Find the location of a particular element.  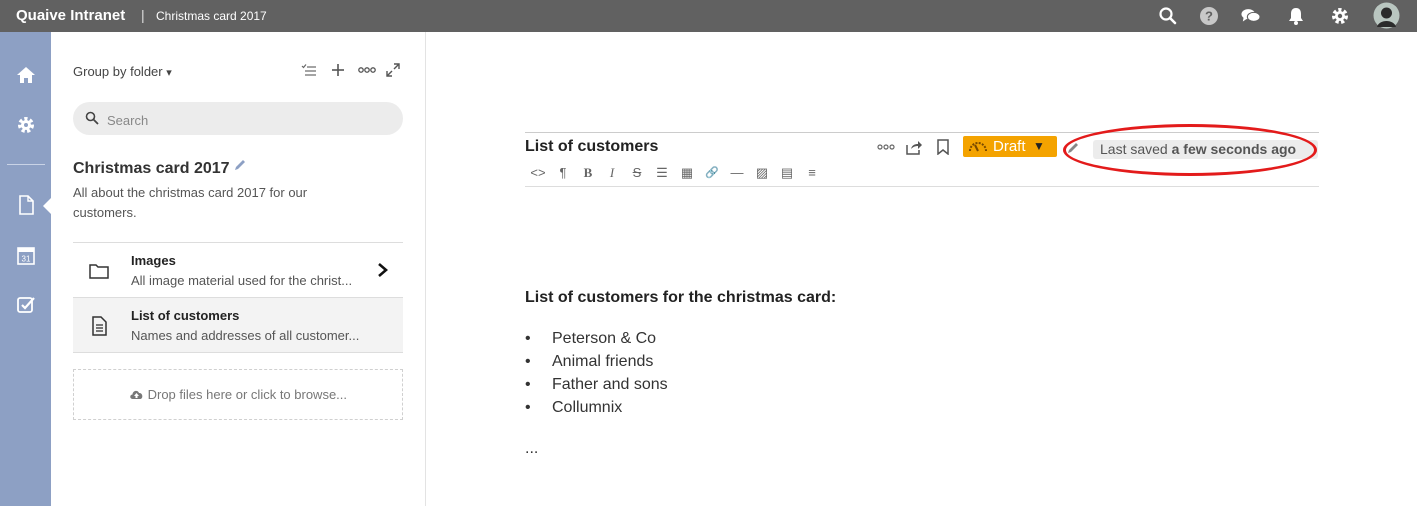

calendar-day: 31 is located at coordinates (26, 259).